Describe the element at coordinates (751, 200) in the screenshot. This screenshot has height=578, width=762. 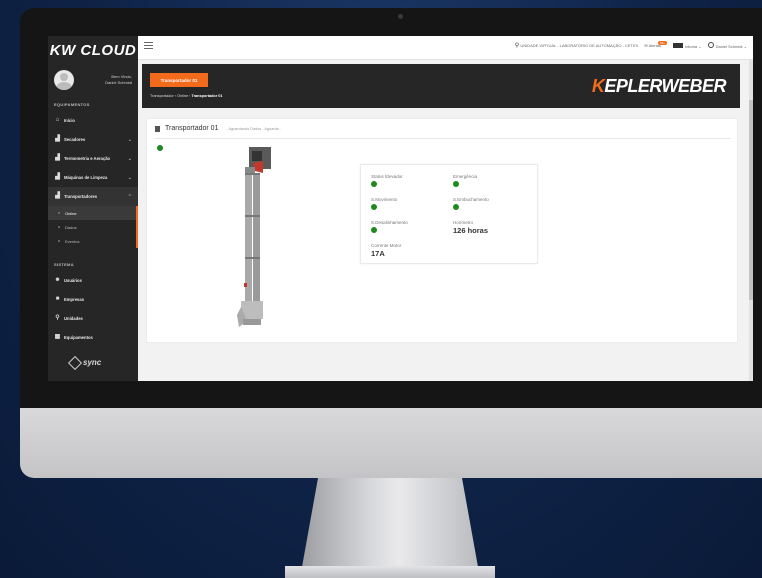
I see `scrollbar-thumb` at that location.